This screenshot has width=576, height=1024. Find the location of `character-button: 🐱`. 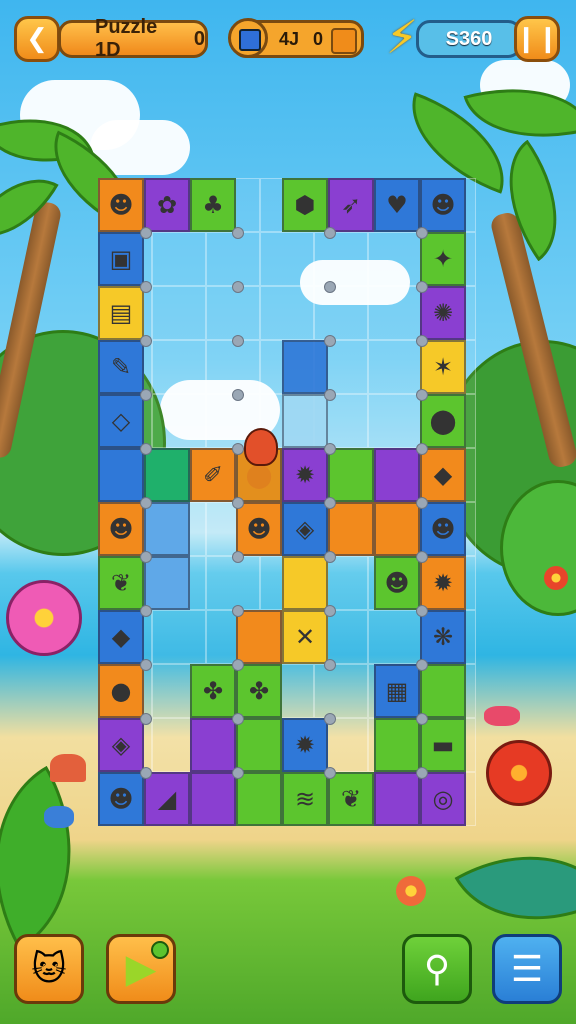

character-button: 🐱 is located at coordinates (49, 969).